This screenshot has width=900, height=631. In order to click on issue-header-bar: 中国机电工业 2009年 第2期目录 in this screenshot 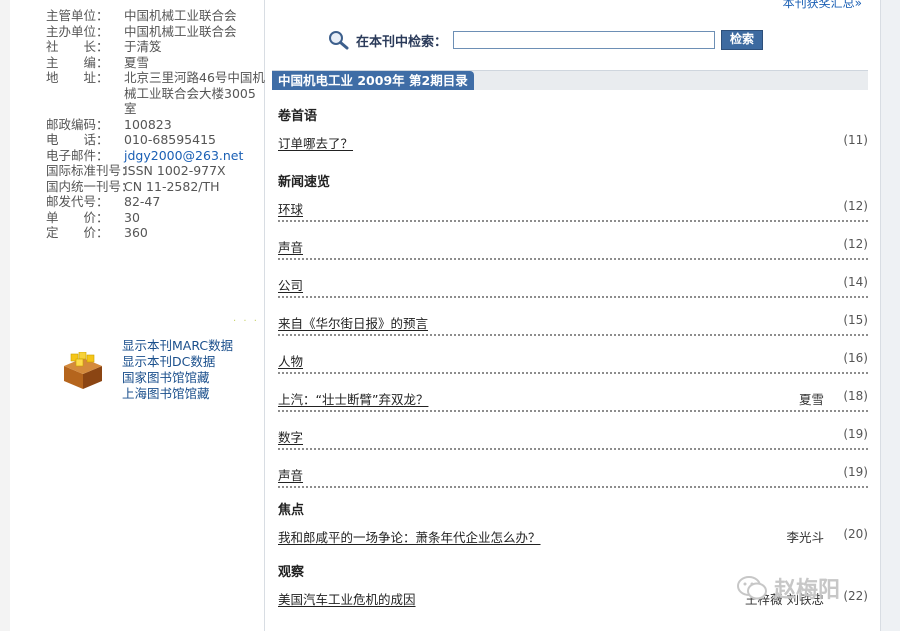, I will do `click(570, 80)`.